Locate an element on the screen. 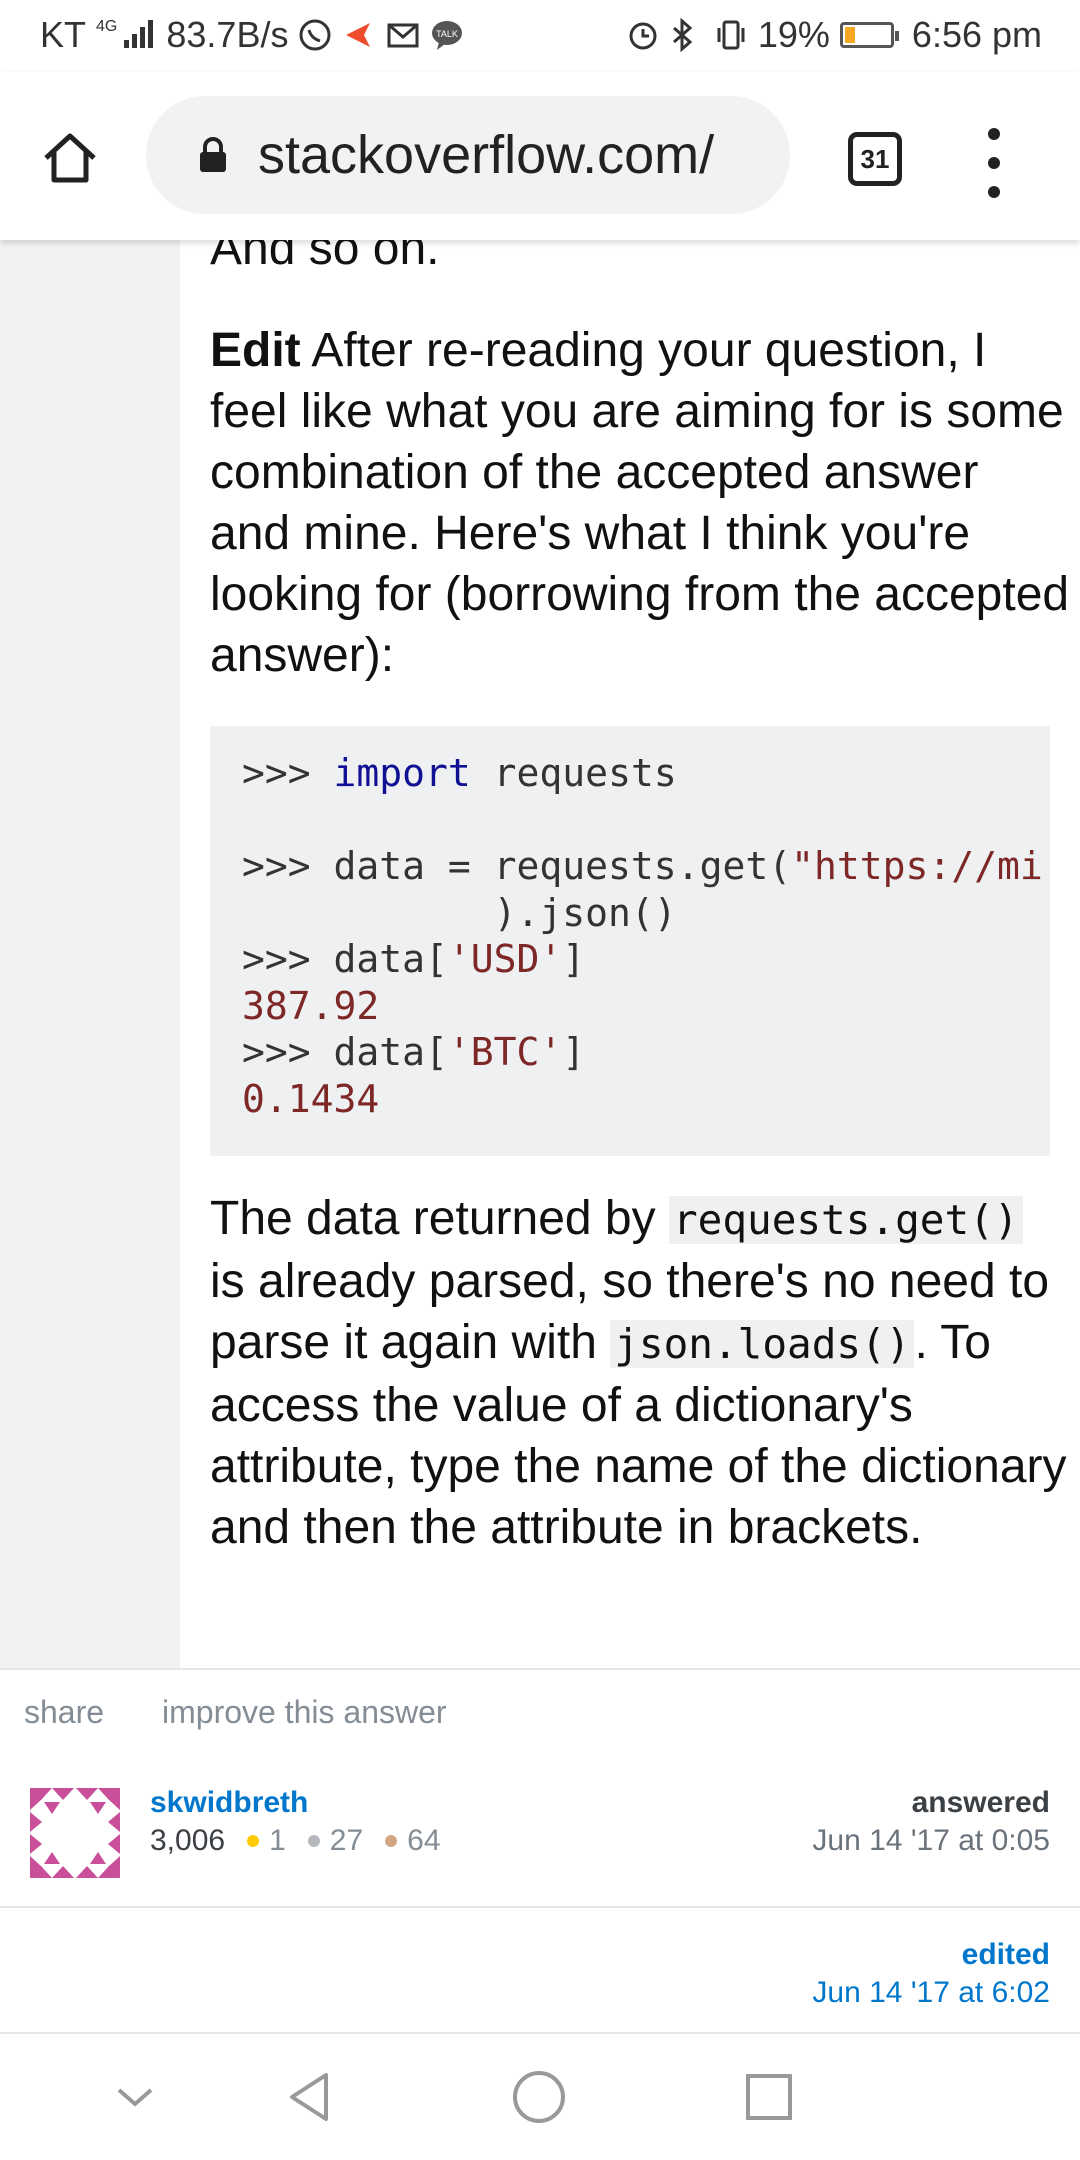 This screenshot has height=2160, width=1080. more-menu-button is located at coordinates (994, 163).